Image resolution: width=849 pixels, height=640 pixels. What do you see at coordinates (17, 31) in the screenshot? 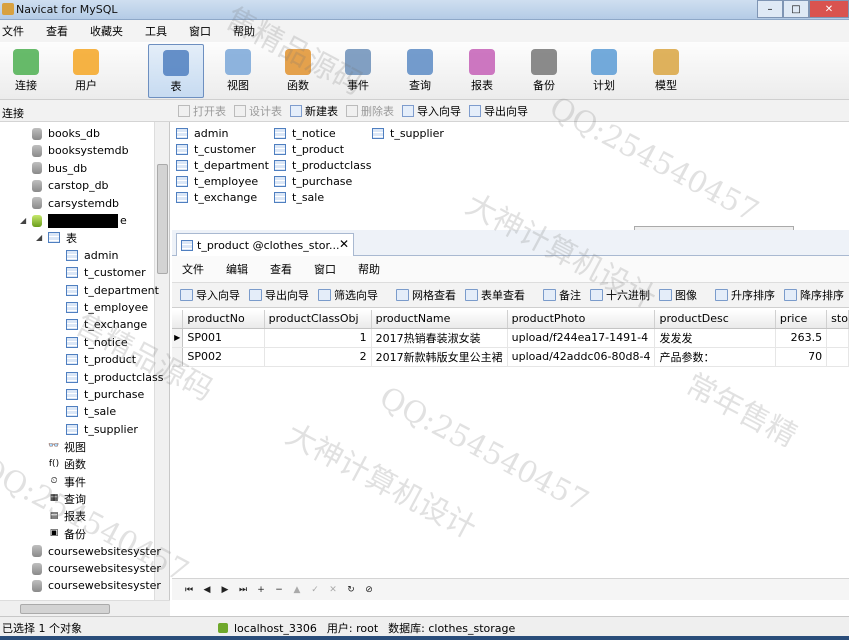
I see `menu-file: 文件` at bounding box center [17, 31].